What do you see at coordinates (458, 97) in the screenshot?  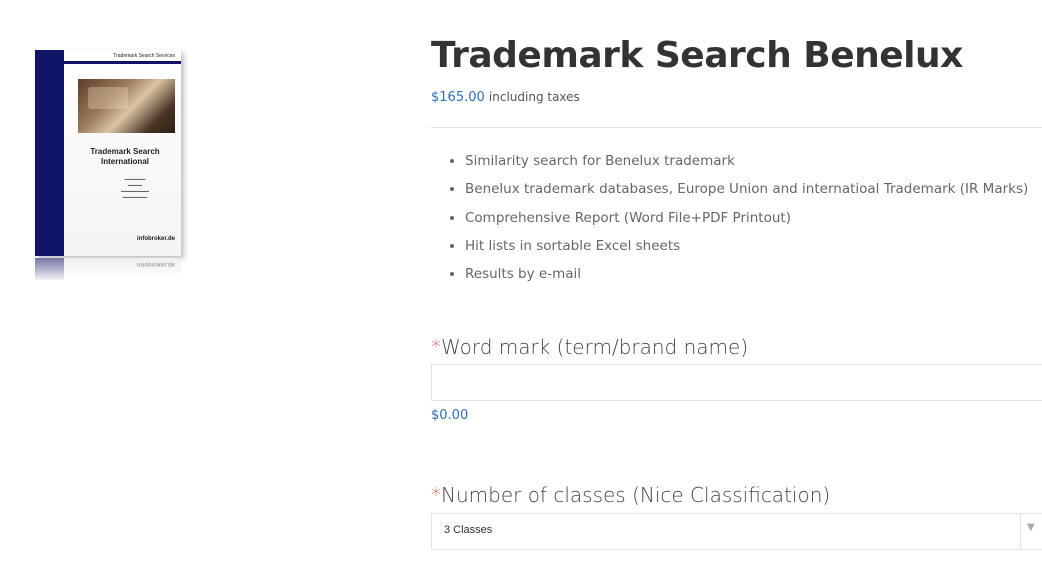 I see `product-price: $165.00` at bounding box center [458, 97].